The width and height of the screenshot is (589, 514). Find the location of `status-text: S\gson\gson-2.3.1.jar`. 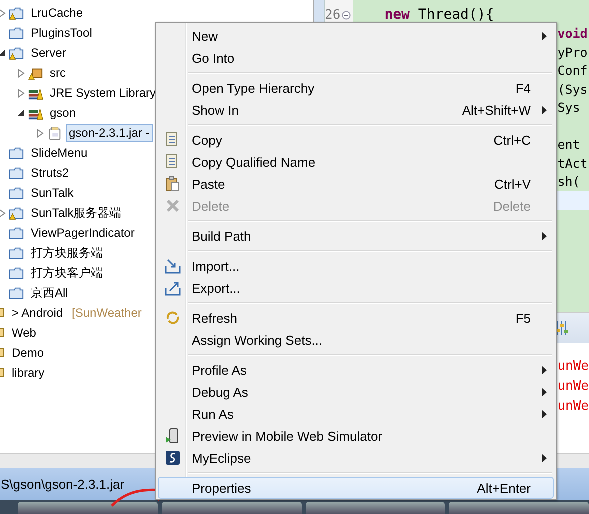

status-text: S\gson\gson-2.3.1.jar is located at coordinates (62, 484).